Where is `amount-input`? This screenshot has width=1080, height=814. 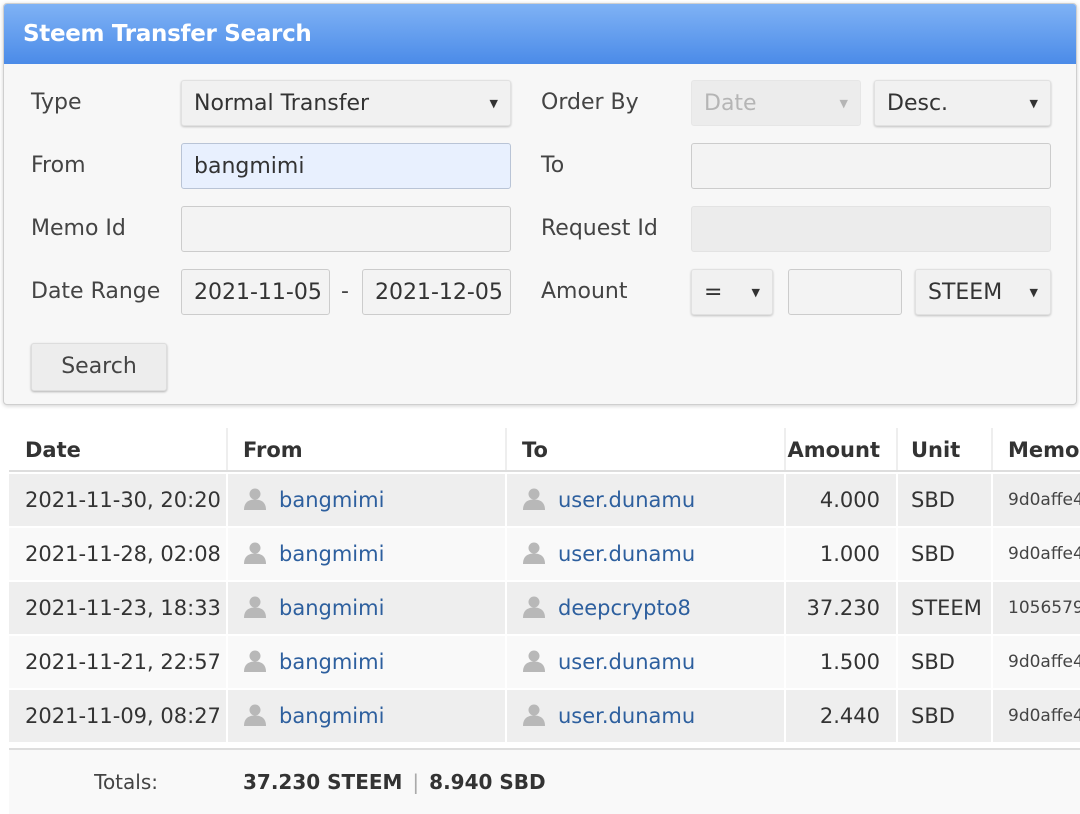 amount-input is located at coordinates (845, 292).